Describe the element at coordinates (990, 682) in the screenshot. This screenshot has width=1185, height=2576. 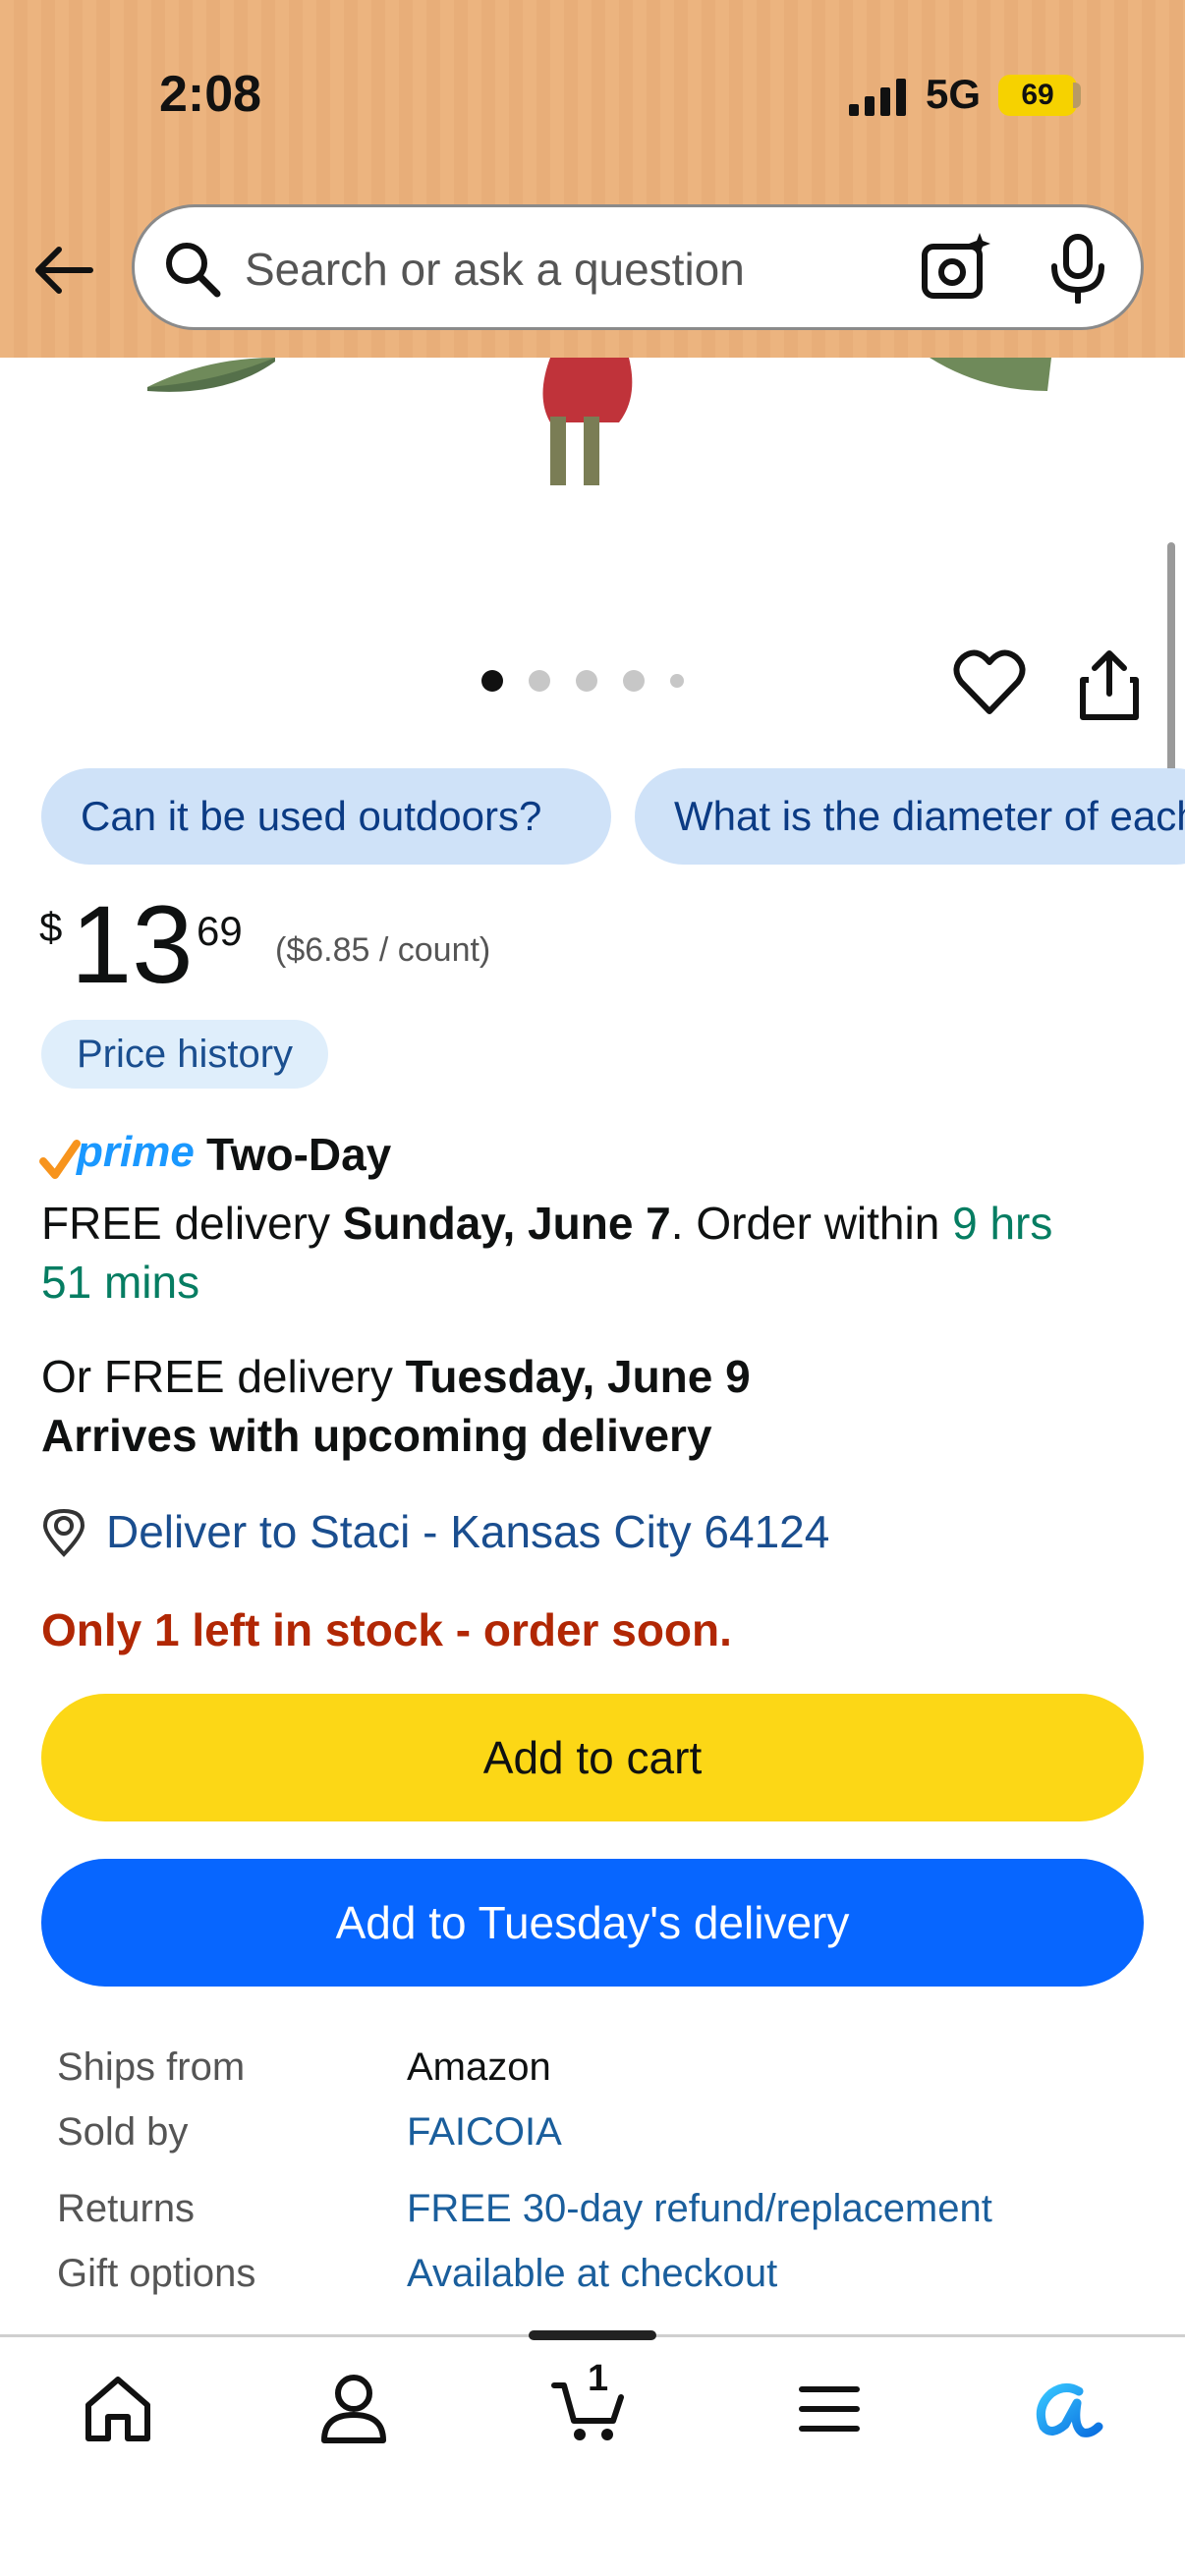
I see `heart-icon` at that location.